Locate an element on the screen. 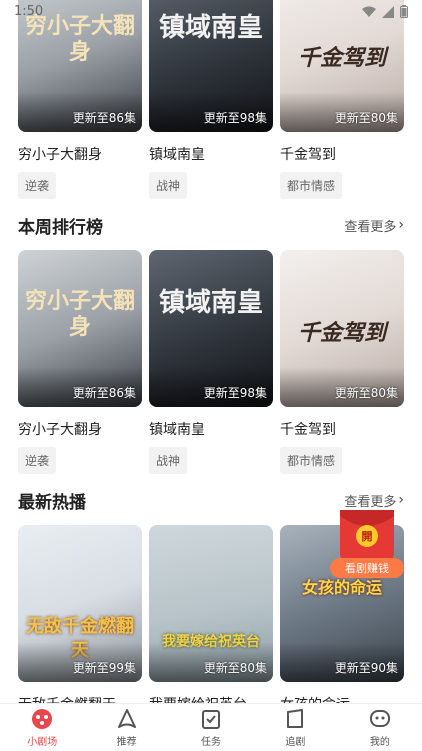 This screenshot has width=422, height=751. signal-icon is located at coordinates (388, 11).